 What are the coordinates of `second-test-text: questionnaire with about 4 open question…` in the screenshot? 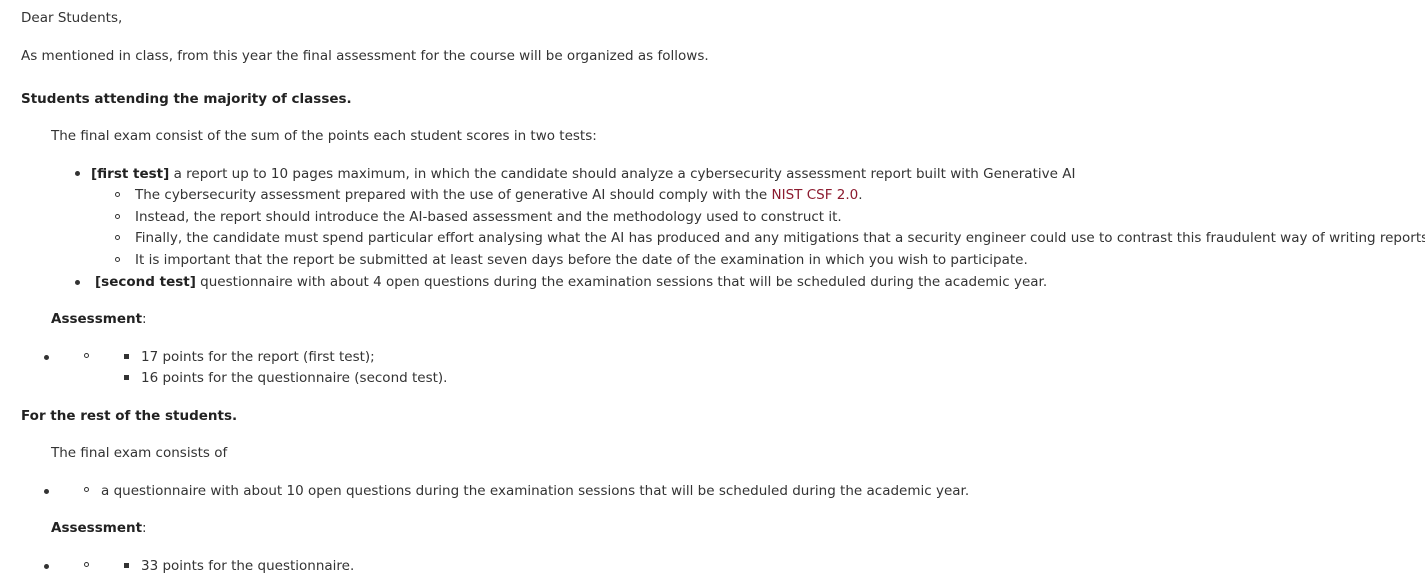 It's located at (621, 282).